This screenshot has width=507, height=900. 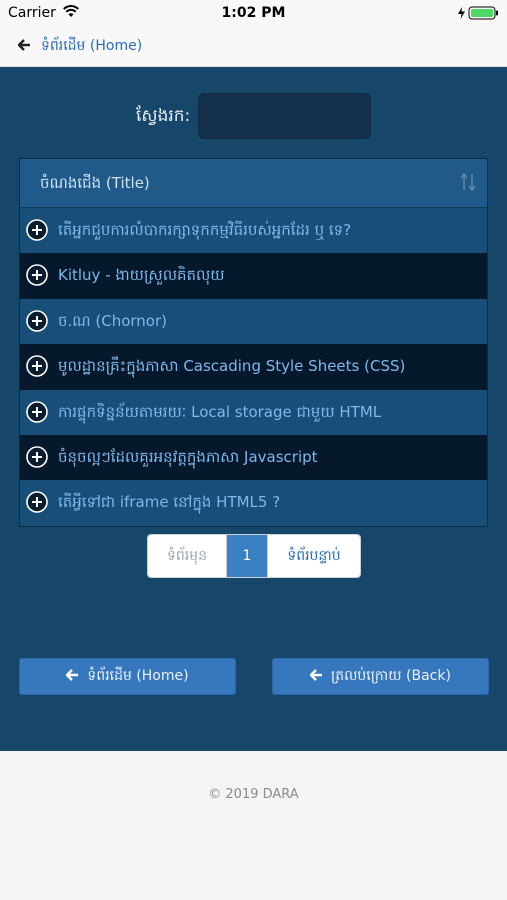 I want to click on table-row: Kitluy - ងាយស្រួលគិតលុយ, so click(x=253, y=276).